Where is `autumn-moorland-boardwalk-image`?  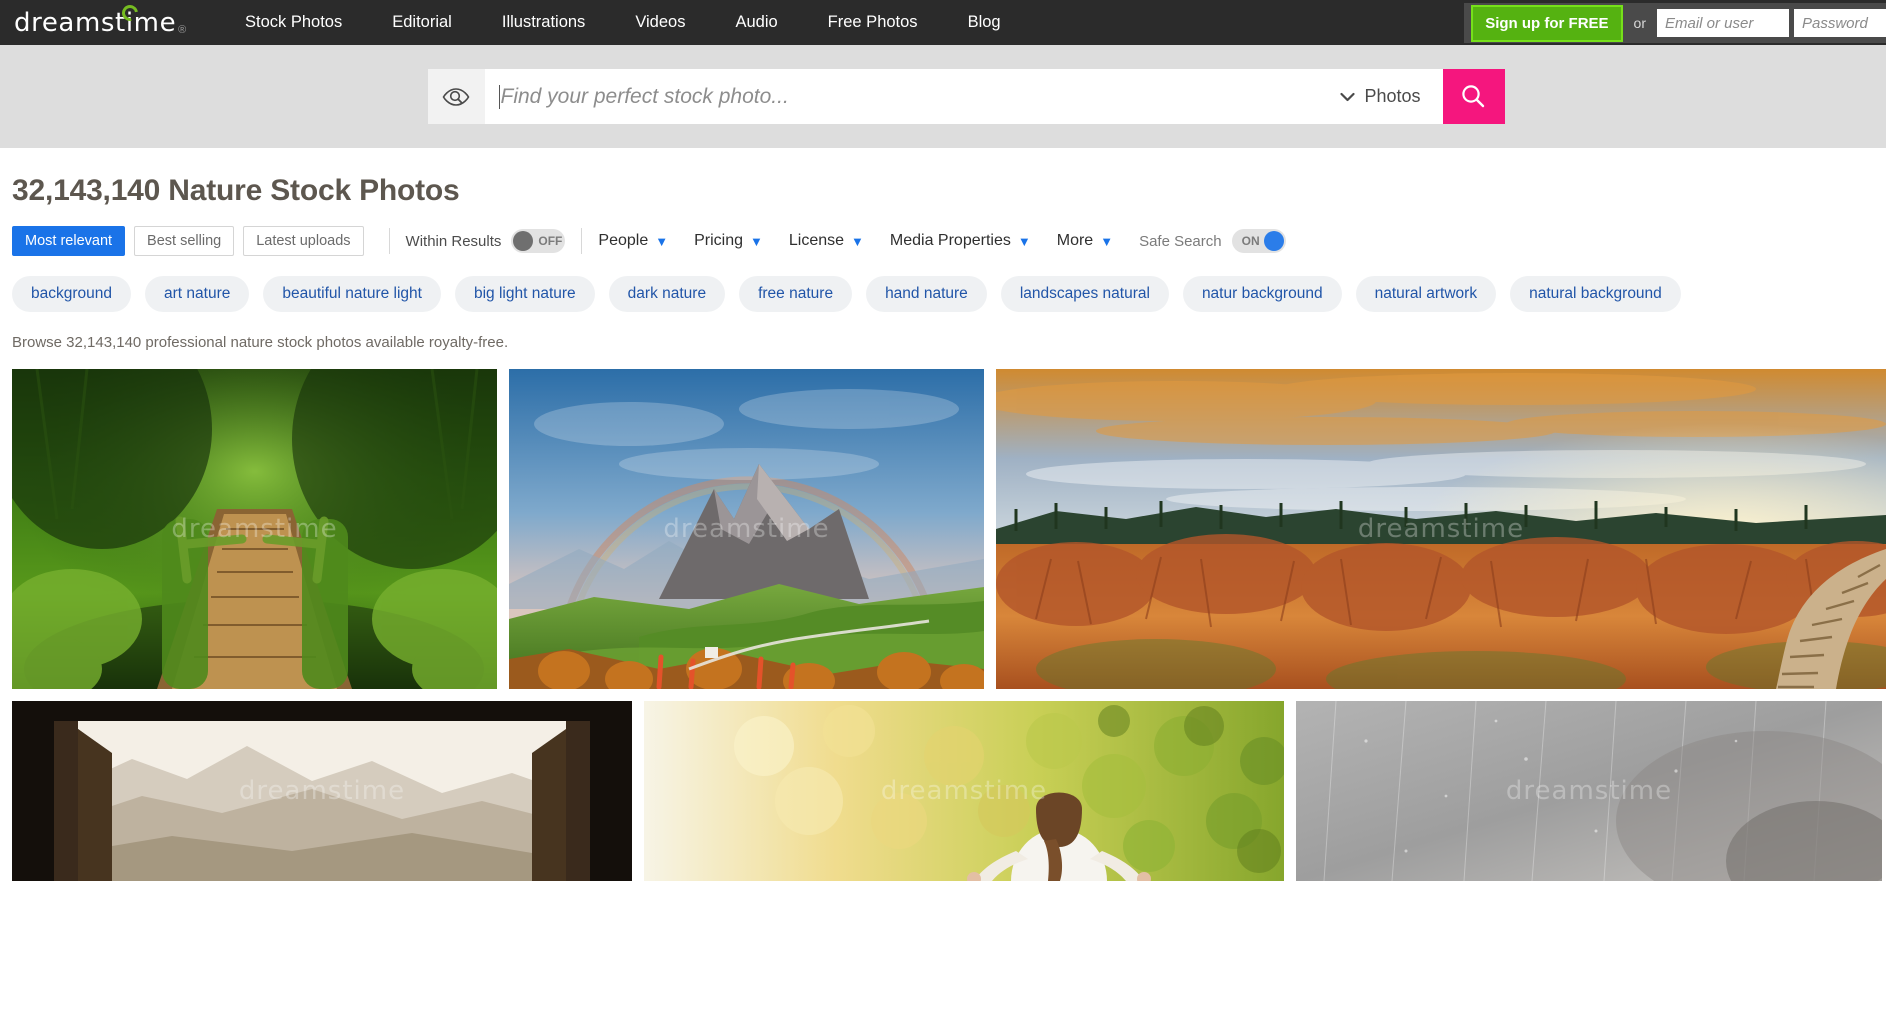 autumn-moorland-boardwalk-image is located at coordinates (1441, 529).